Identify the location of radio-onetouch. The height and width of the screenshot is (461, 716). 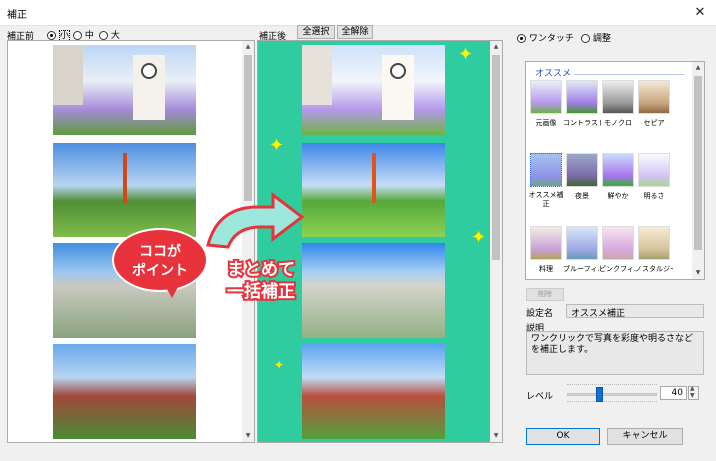
(521, 38).